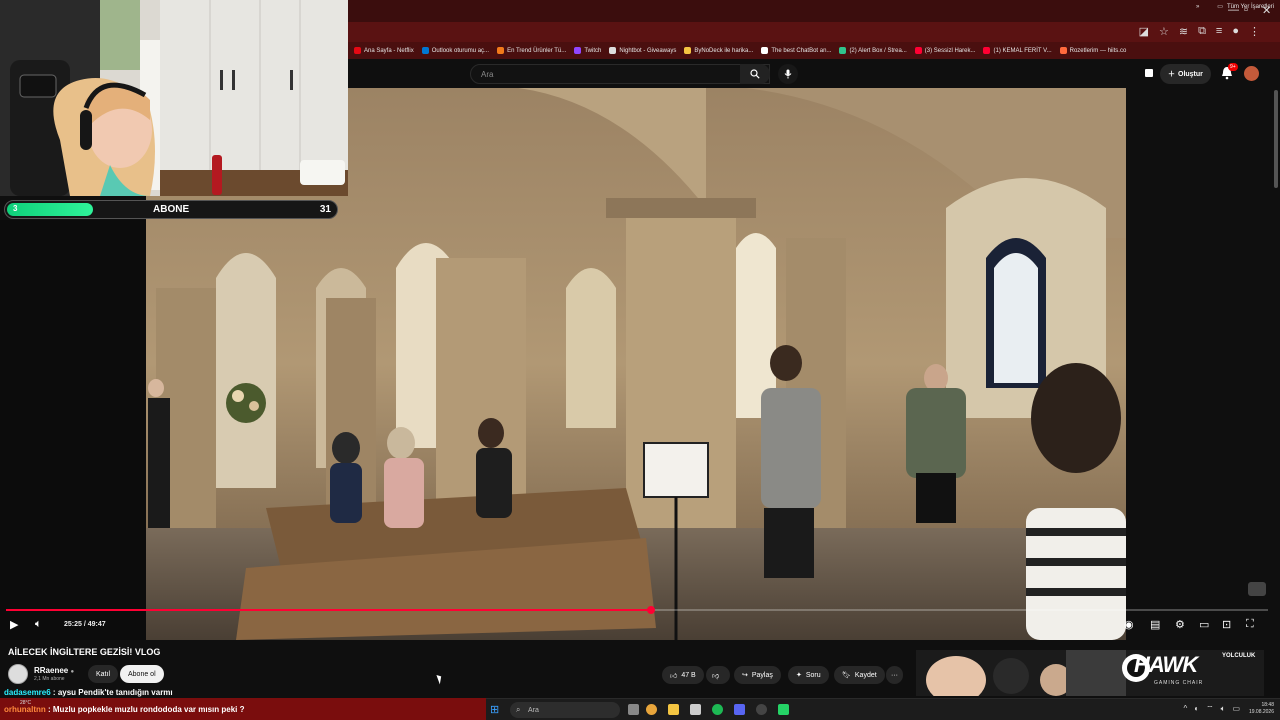 The height and width of the screenshot is (720, 1280). I want to click on tray-app-icon: ◐, so click(1196, 709).